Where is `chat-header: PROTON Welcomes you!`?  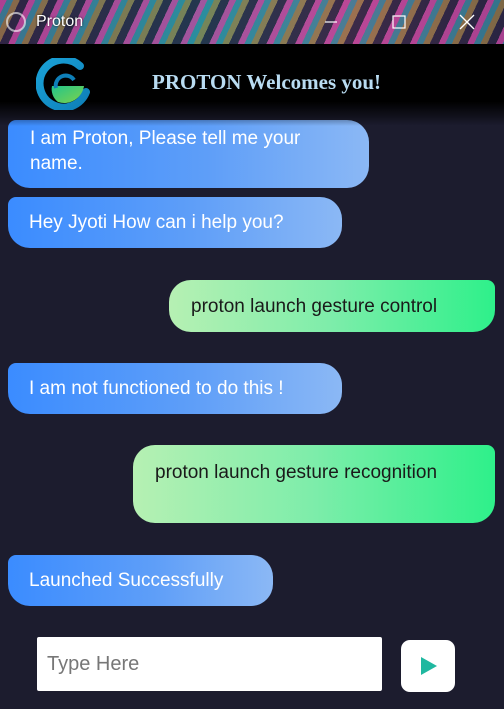 chat-header: PROTON Welcomes you! is located at coordinates (252, 85).